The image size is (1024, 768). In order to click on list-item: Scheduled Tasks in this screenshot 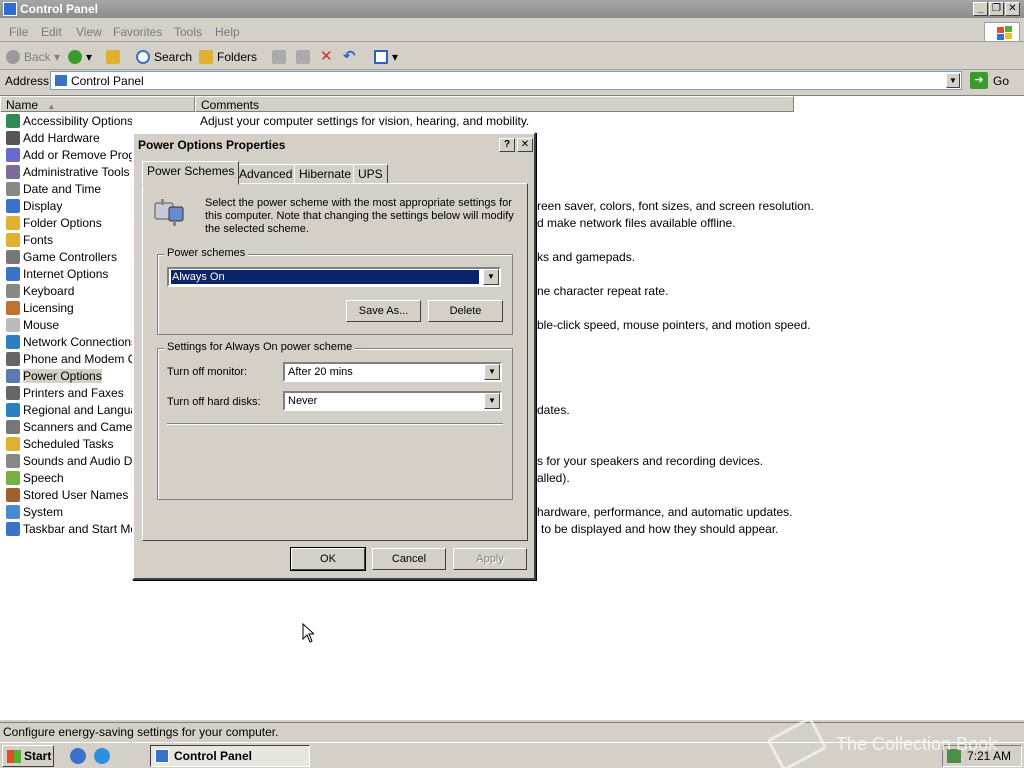, I will do `click(69, 444)`.